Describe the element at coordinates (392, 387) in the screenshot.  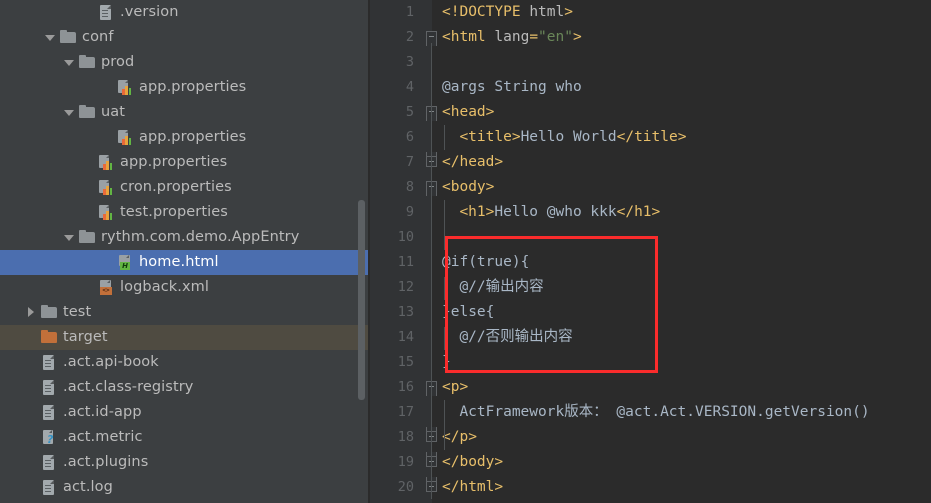
I see `line-number: 16` at that location.